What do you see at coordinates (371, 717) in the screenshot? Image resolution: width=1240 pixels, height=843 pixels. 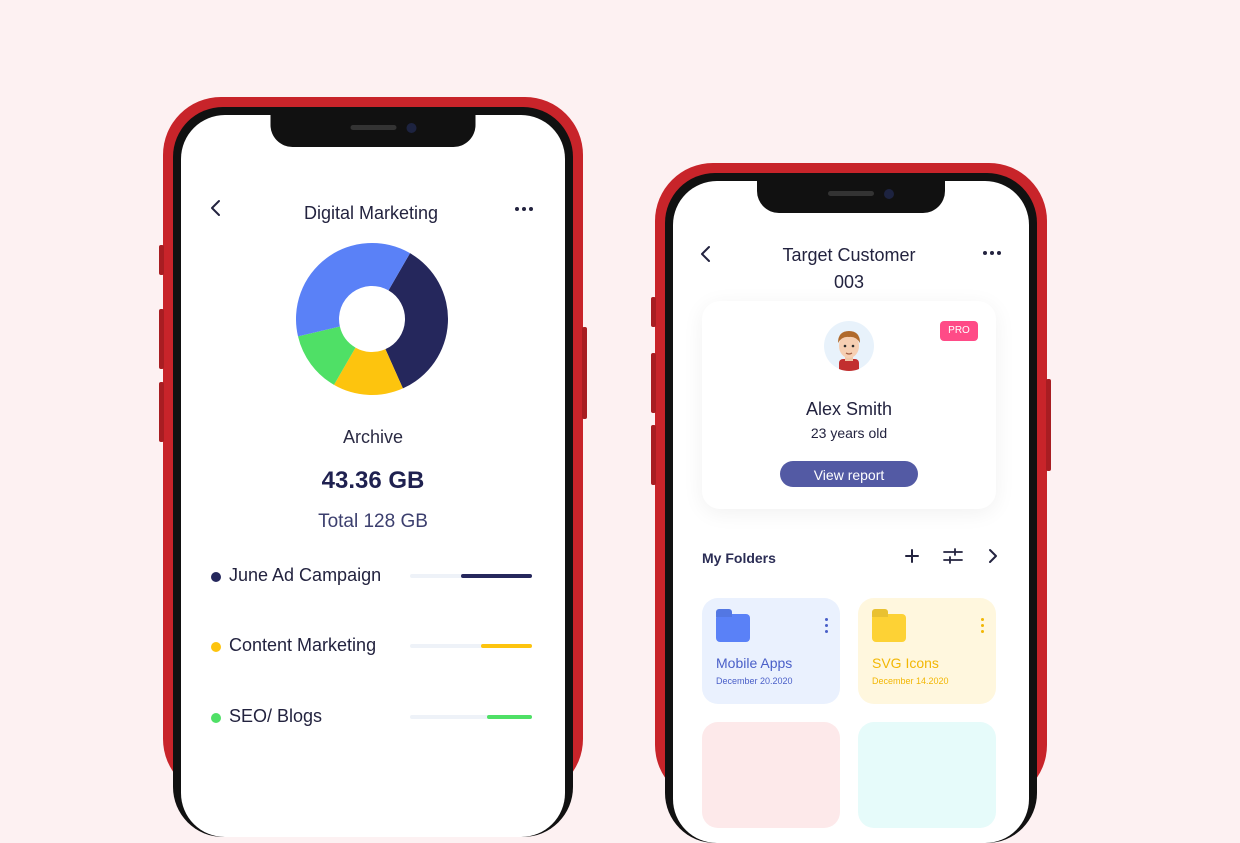 I see `category-row-seo-blogs: SEO/ Blogs` at bounding box center [371, 717].